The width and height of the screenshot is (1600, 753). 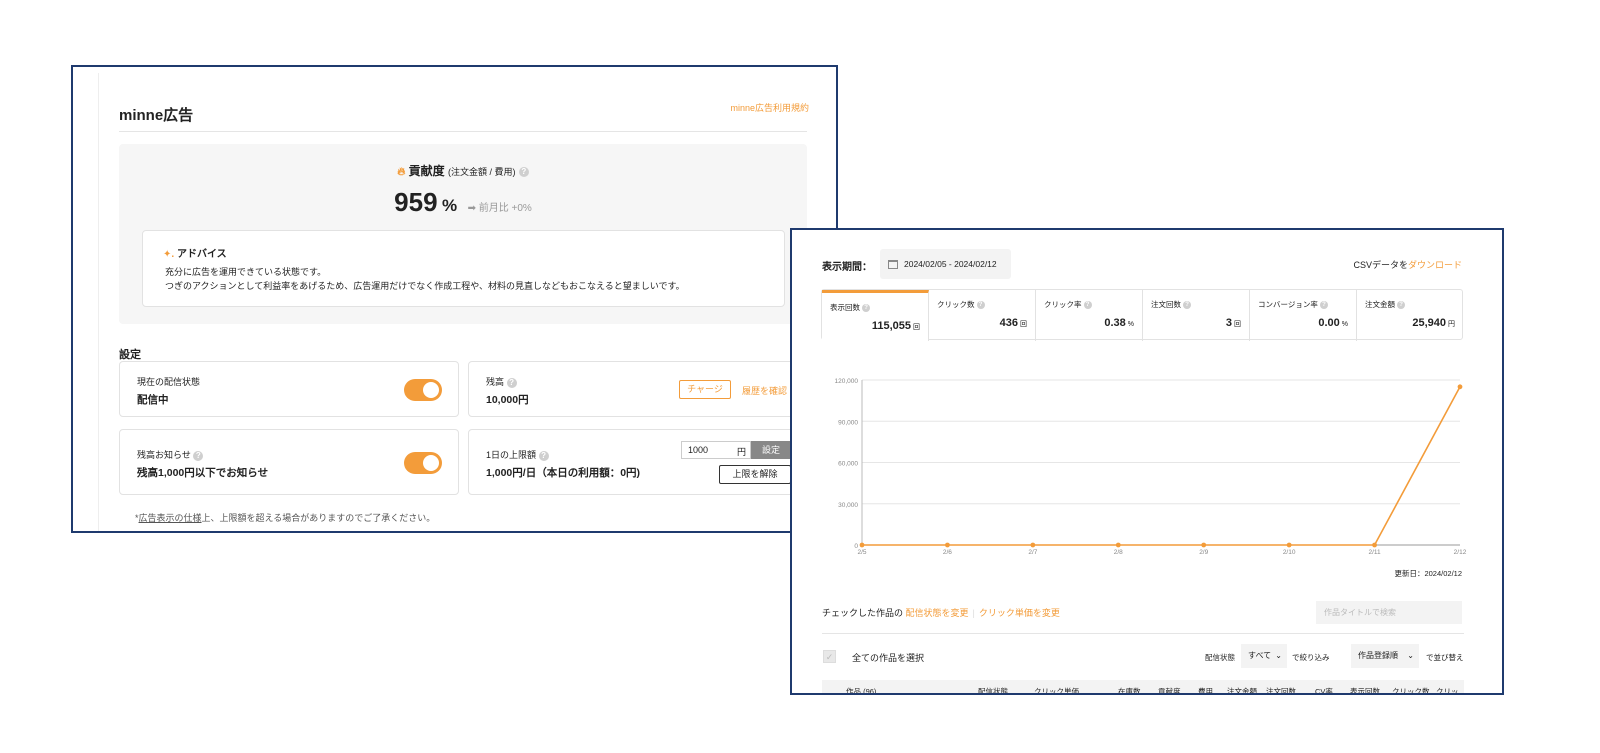 What do you see at coordinates (1019, 613) in the screenshot?
I see `change-cpc-link: クリック単価を変更` at bounding box center [1019, 613].